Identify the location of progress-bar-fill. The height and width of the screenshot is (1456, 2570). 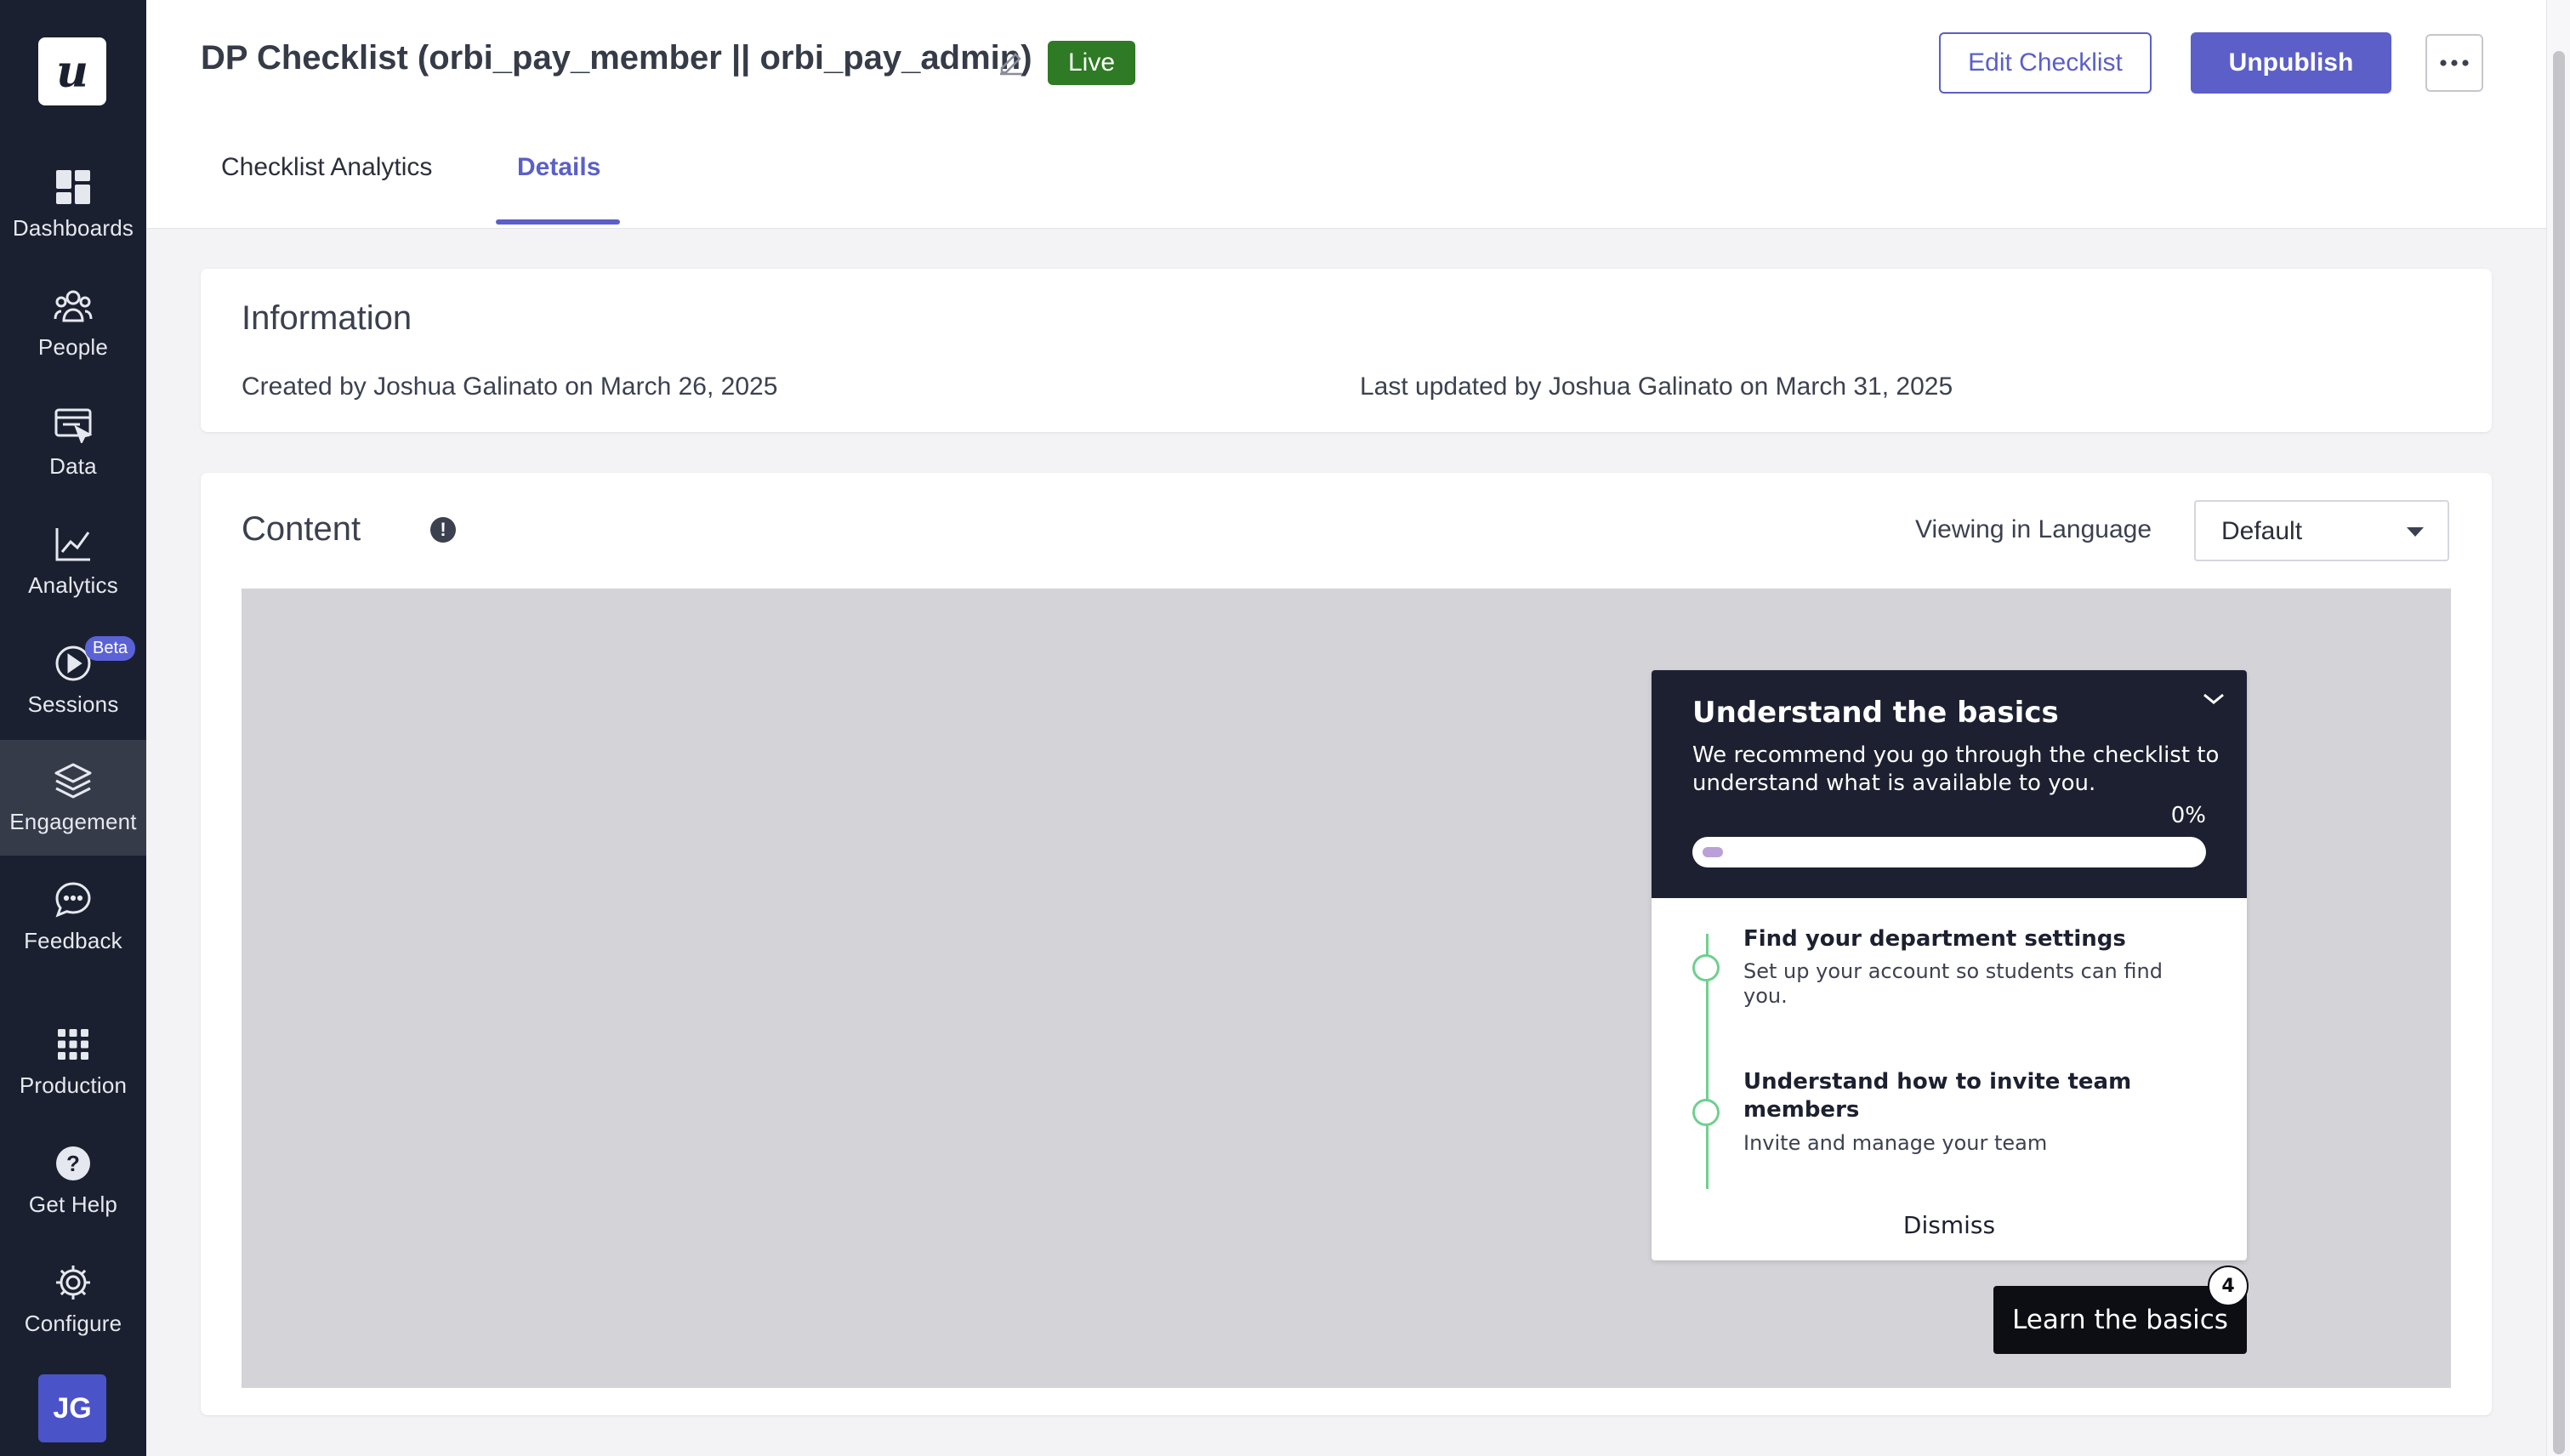
(1713, 852).